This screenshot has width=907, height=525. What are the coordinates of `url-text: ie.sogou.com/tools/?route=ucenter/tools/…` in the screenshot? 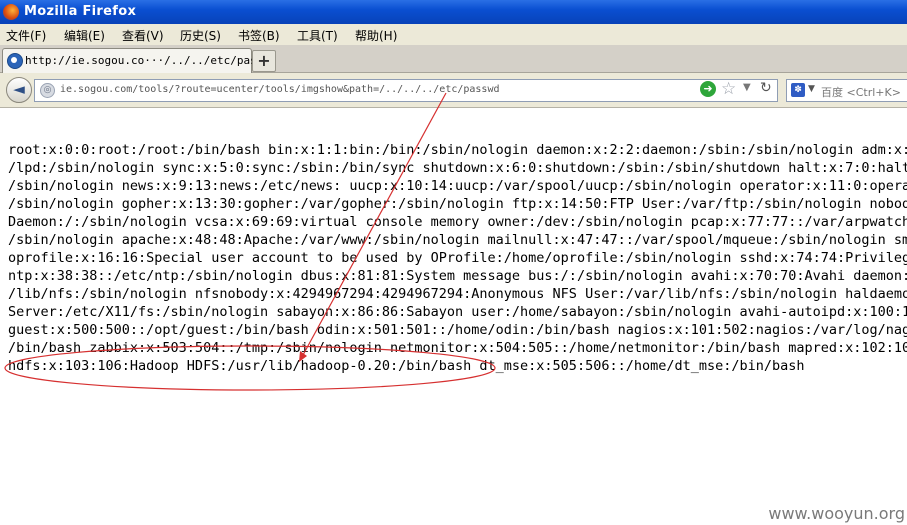 It's located at (280, 89).